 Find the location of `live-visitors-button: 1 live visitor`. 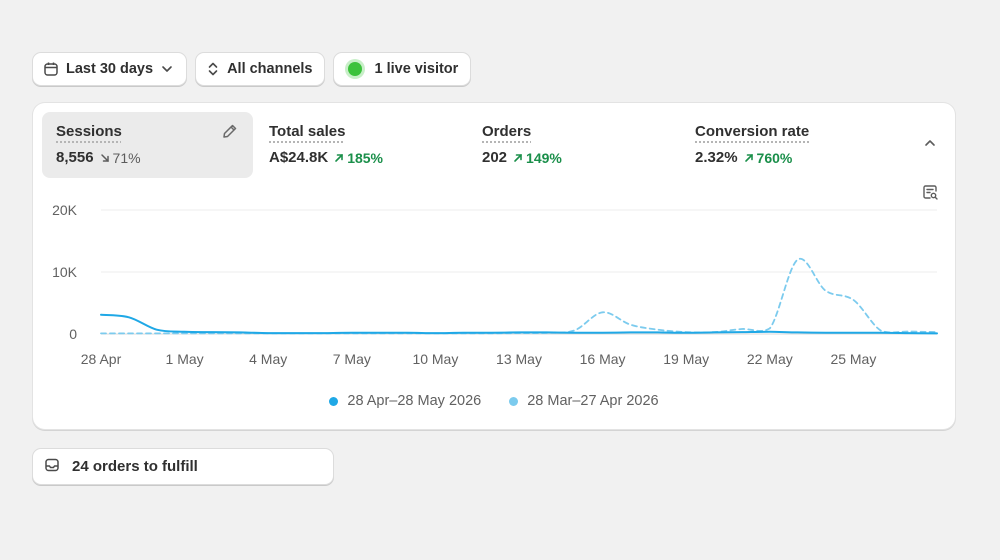

live-visitors-button: 1 live visitor is located at coordinates (402, 69).